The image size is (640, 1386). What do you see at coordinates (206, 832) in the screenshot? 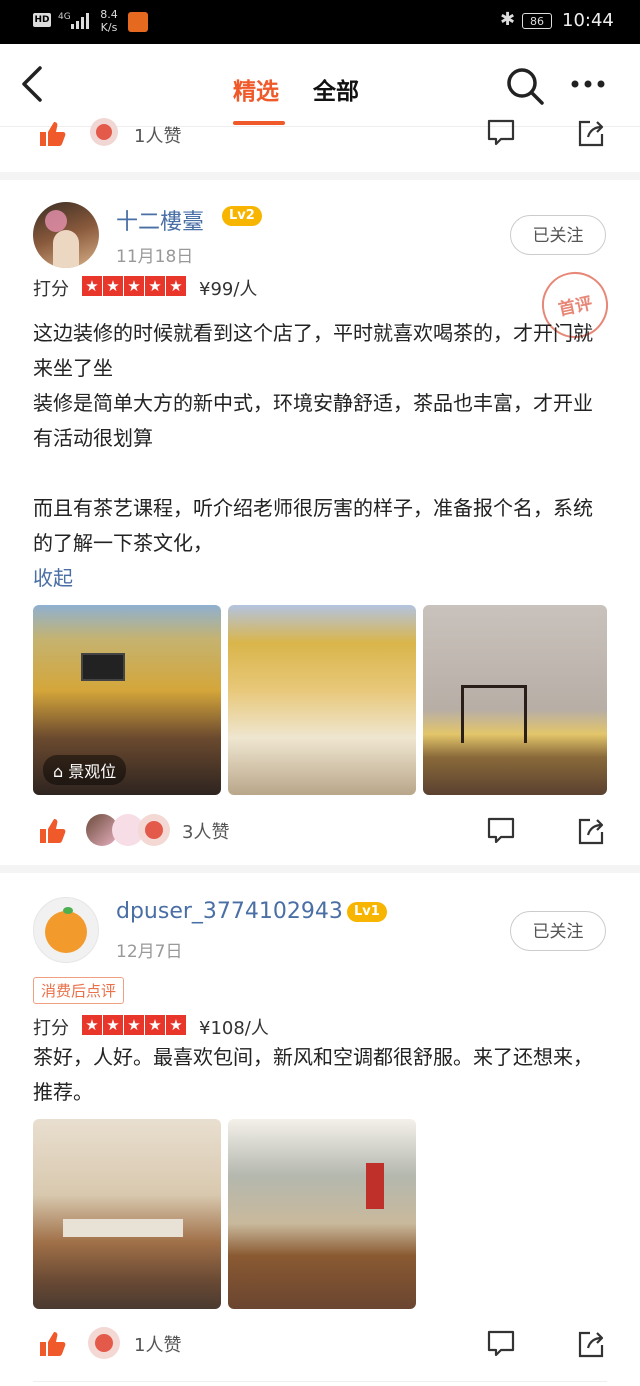
I see `likes-count: 3人赞` at bounding box center [206, 832].